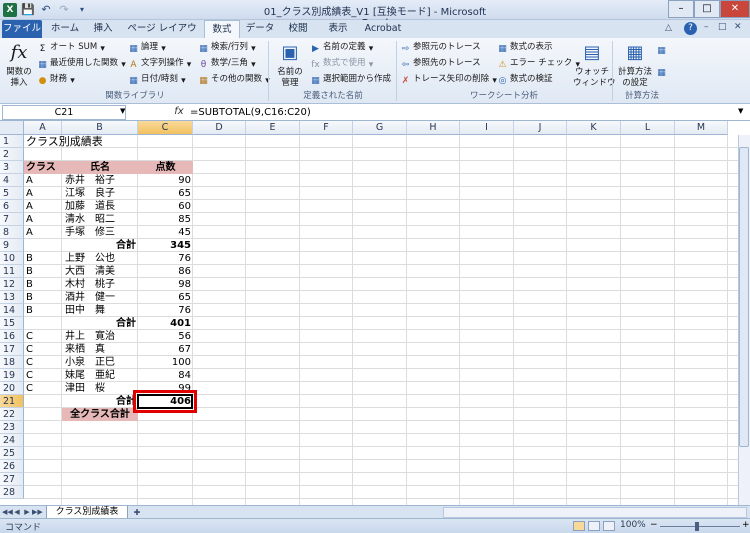 This screenshot has height=533, width=750. Describe the element at coordinates (43, 128) in the screenshot. I see `column-header-a: A` at that location.